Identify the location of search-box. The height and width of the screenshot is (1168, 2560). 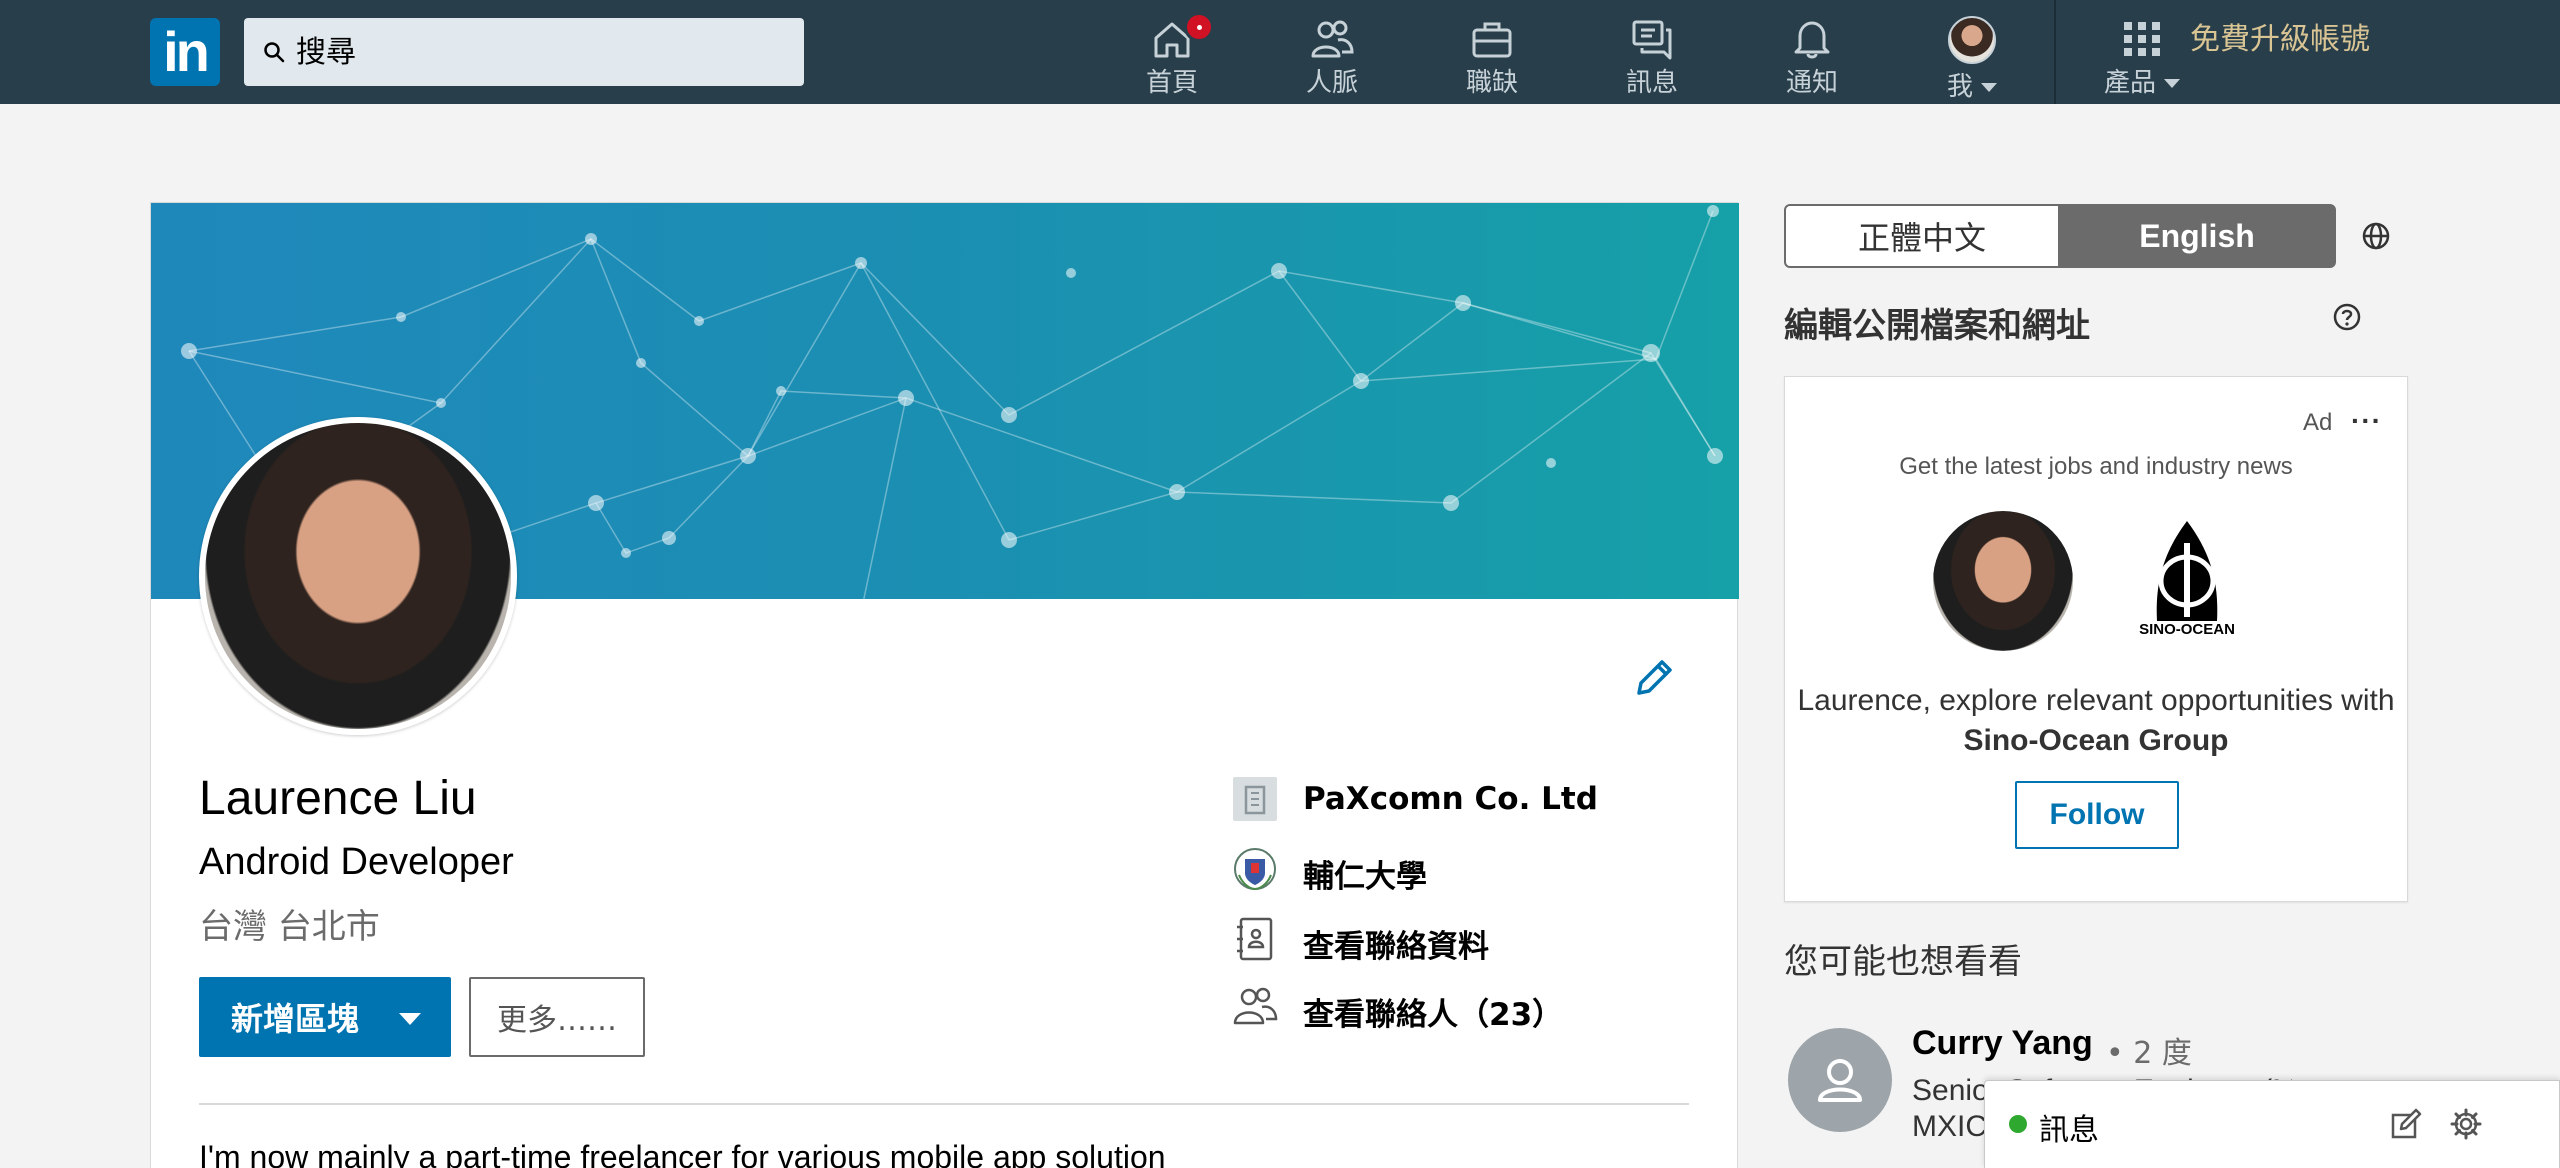
(524, 52).